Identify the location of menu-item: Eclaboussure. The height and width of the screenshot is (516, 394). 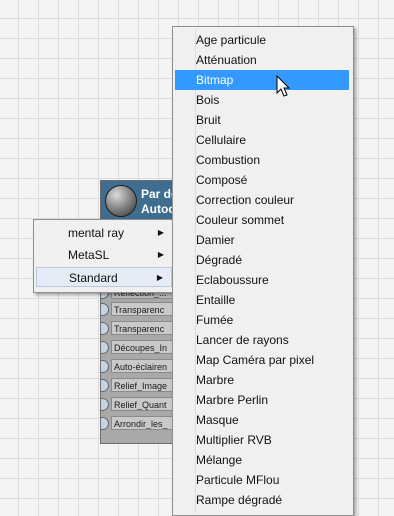
(262, 280).